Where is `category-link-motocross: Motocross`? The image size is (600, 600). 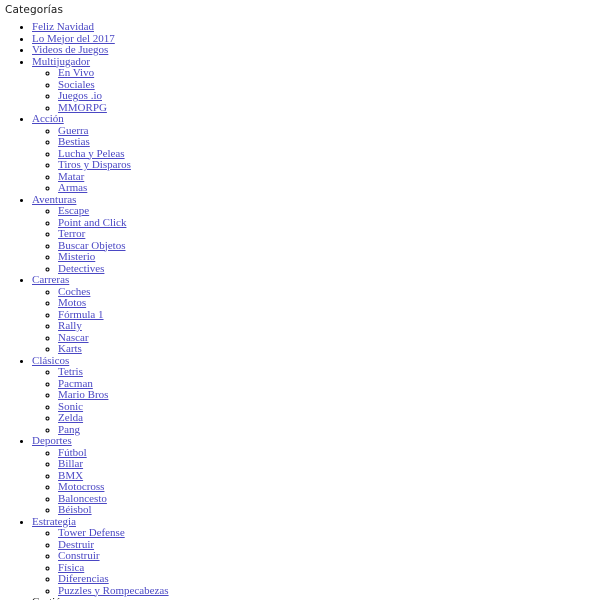
category-link-motocross: Motocross is located at coordinates (81, 487).